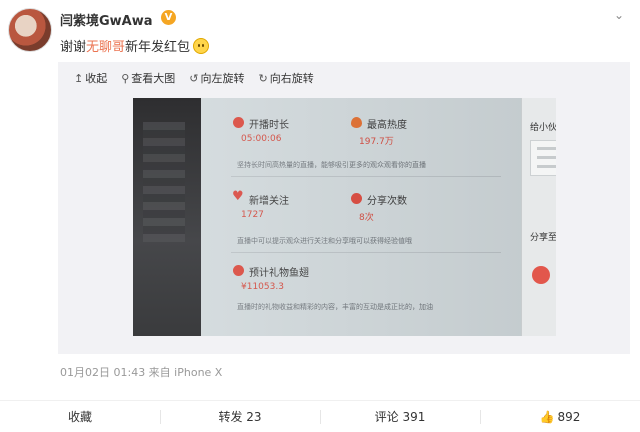 Image resolution: width=640 pixels, height=432 pixels. Describe the element at coordinates (543, 158) in the screenshot. I see `share-panel-box` at that location.